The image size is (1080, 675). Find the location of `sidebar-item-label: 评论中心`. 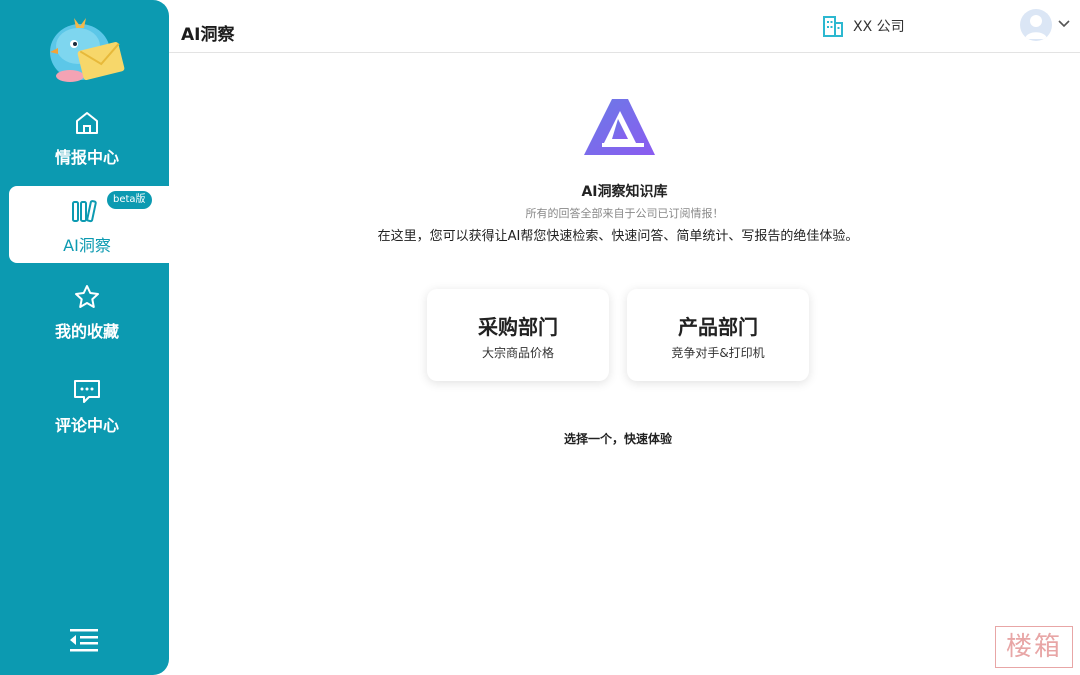

sidebar-item-label: 评论中心 is located at coordinates (86, 425).